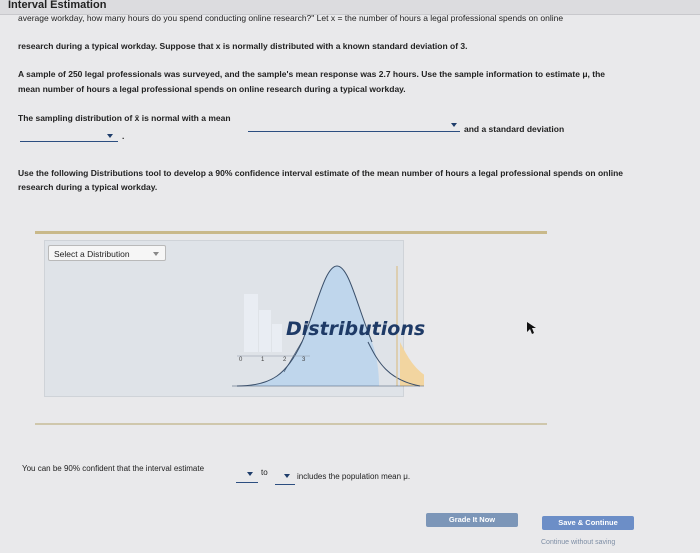 This screenshot has width=700, height=553. I want to click on sampling-suffix: ., so click(123, 136).